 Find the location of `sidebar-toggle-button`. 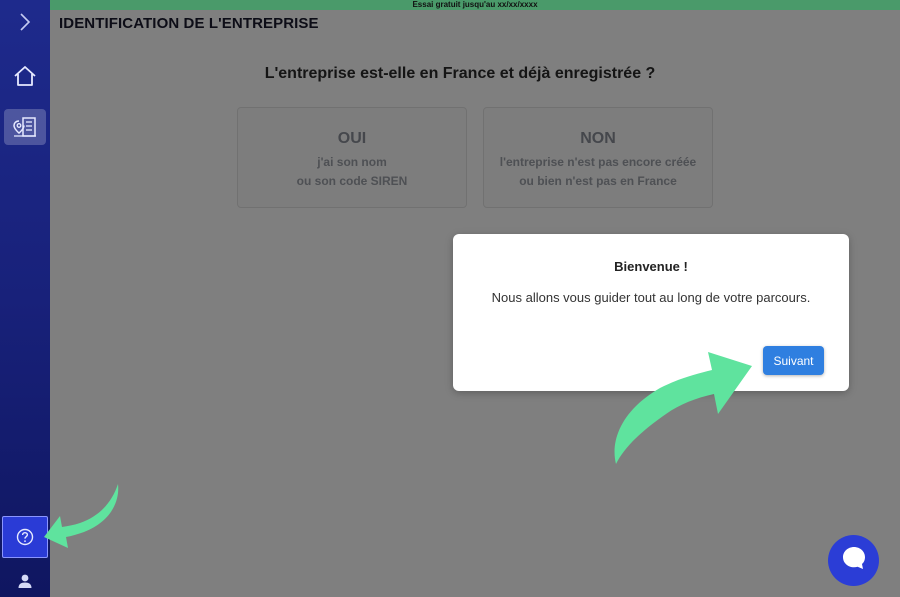

sidebar-toggle-button is located at coordinates (25, 22).